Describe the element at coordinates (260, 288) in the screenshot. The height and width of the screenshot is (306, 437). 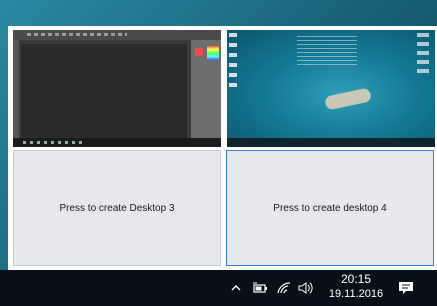
I see `battery-icon` at that location.